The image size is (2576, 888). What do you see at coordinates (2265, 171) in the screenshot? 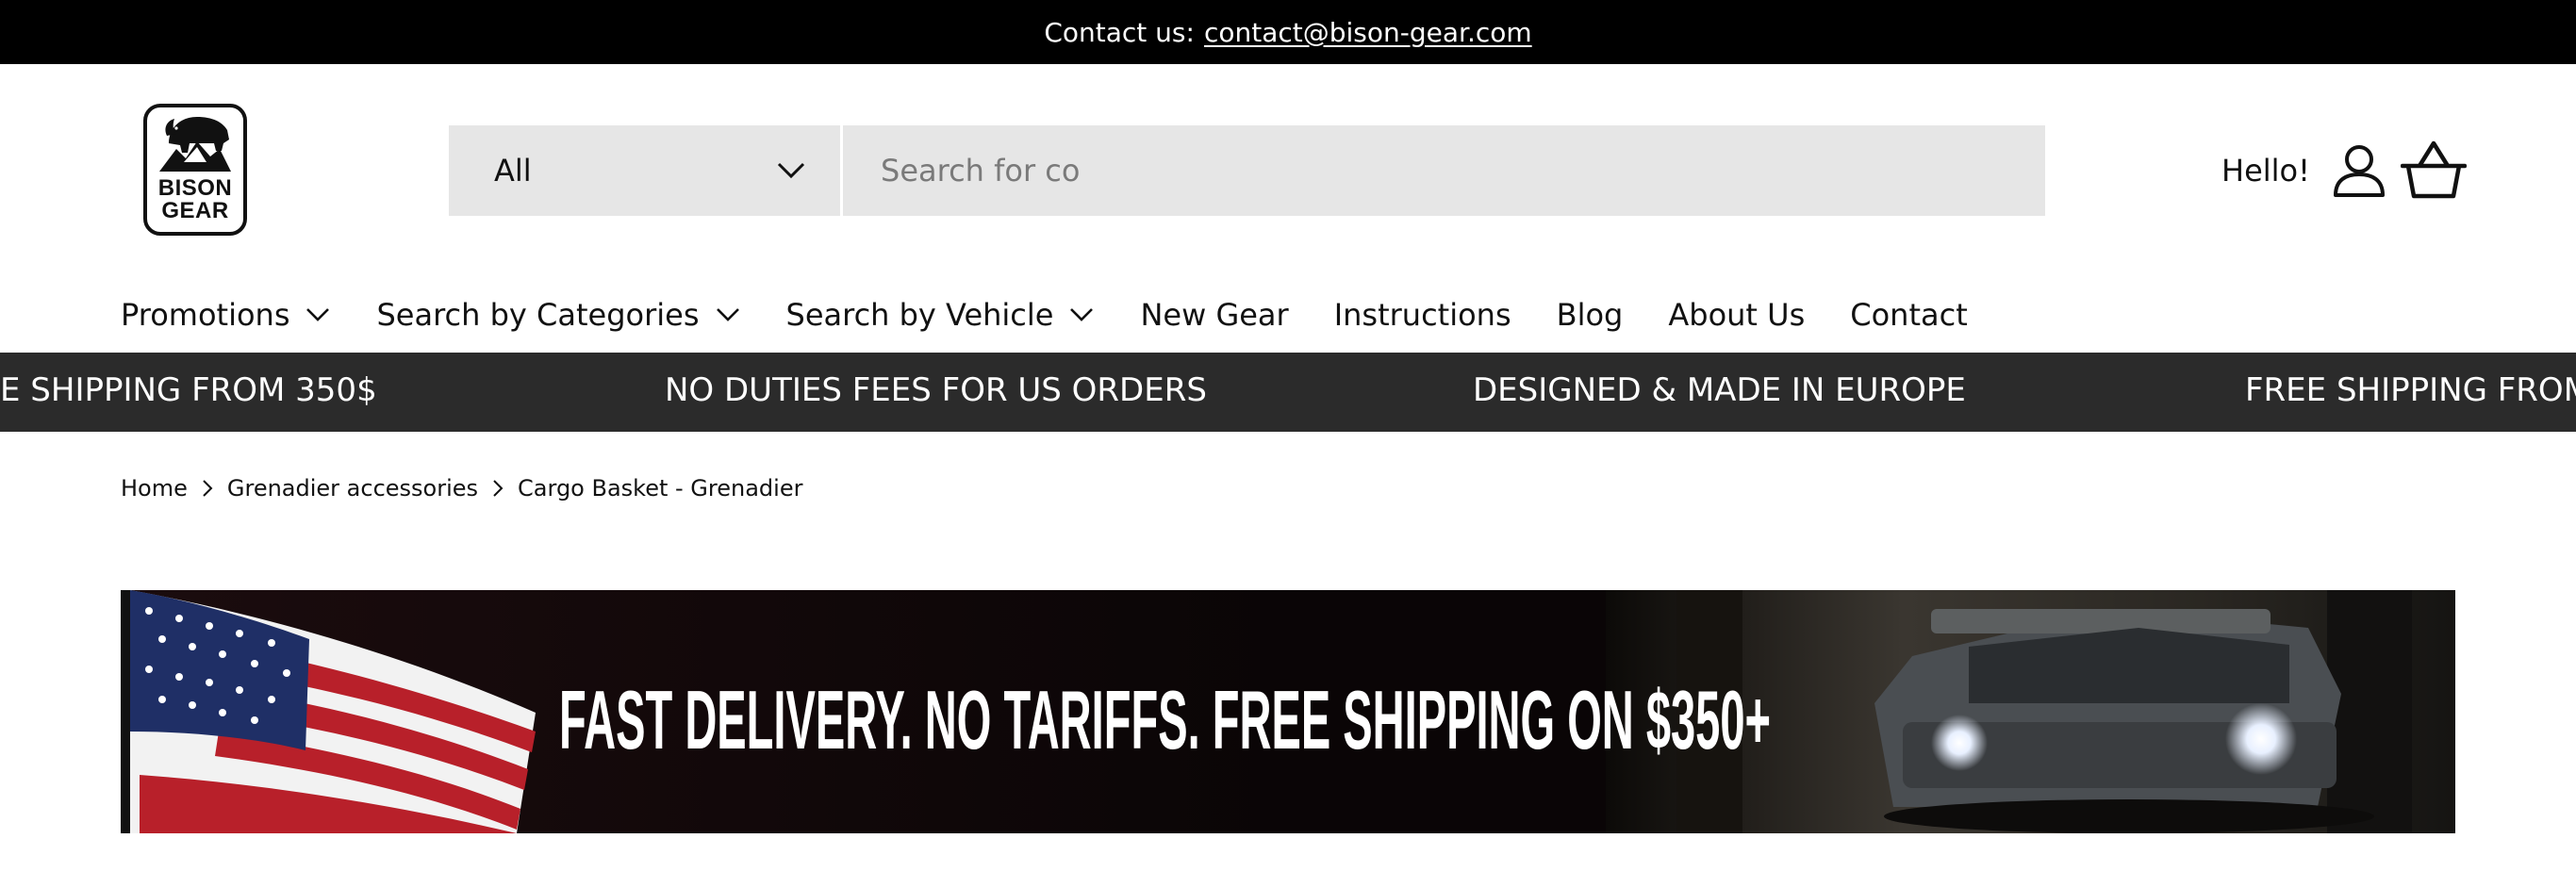
I see `greeting-text: Hello!` at bounding box center [2265, 171].